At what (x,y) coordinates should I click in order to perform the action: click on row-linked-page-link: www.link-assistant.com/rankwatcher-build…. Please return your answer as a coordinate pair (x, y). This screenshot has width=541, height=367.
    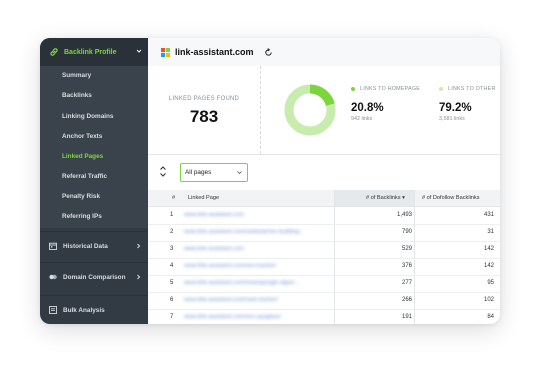
    Looking at the image, I should click on (244, 232).